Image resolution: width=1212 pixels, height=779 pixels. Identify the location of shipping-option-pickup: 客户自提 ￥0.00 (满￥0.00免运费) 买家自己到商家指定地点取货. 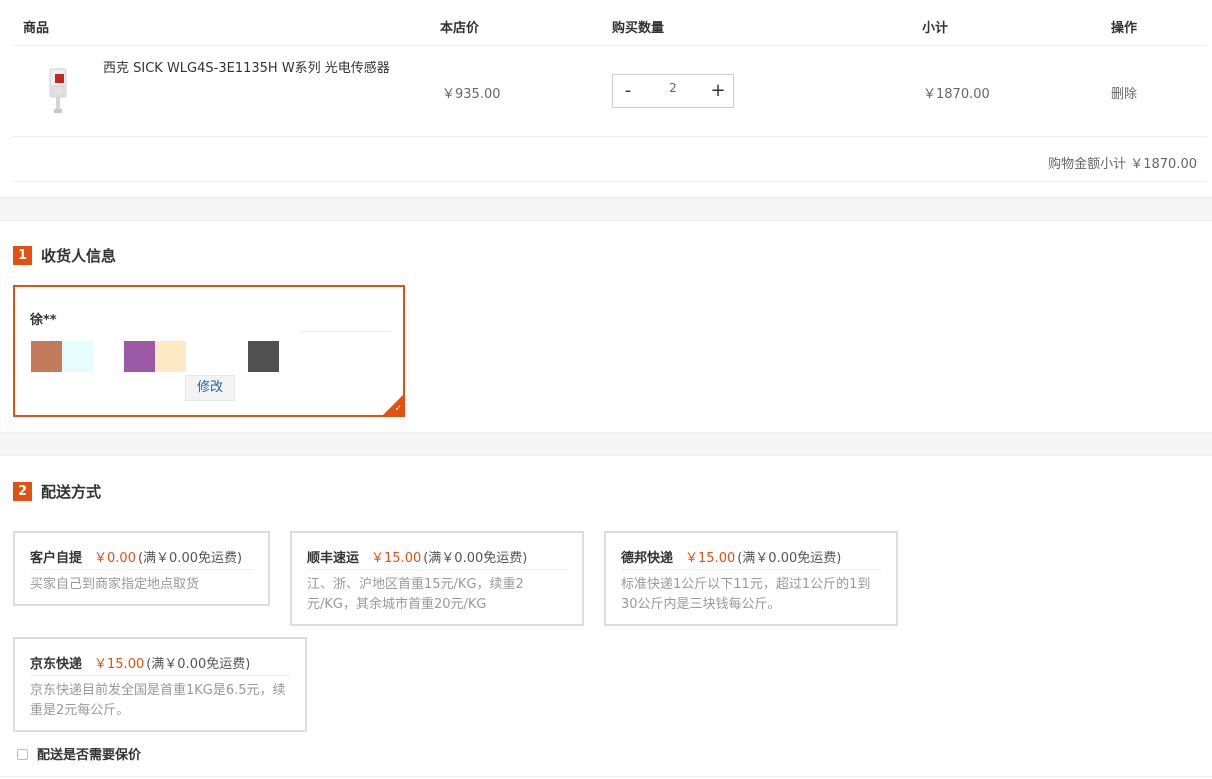
(141, 568).